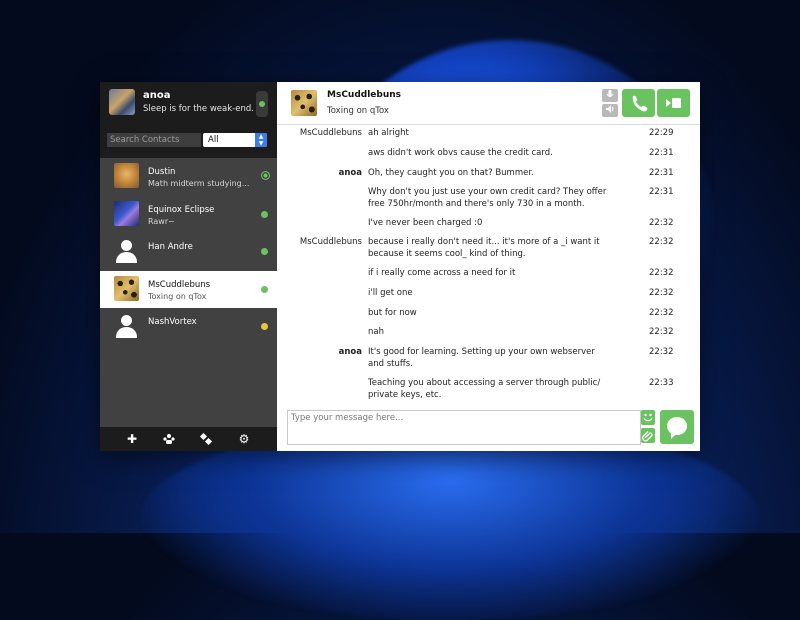  What do you see at coordinates (261, 140) in the screenshot?
I see `updown-arrow-icon: ▲ ▼` at bounding box center [261, 140].